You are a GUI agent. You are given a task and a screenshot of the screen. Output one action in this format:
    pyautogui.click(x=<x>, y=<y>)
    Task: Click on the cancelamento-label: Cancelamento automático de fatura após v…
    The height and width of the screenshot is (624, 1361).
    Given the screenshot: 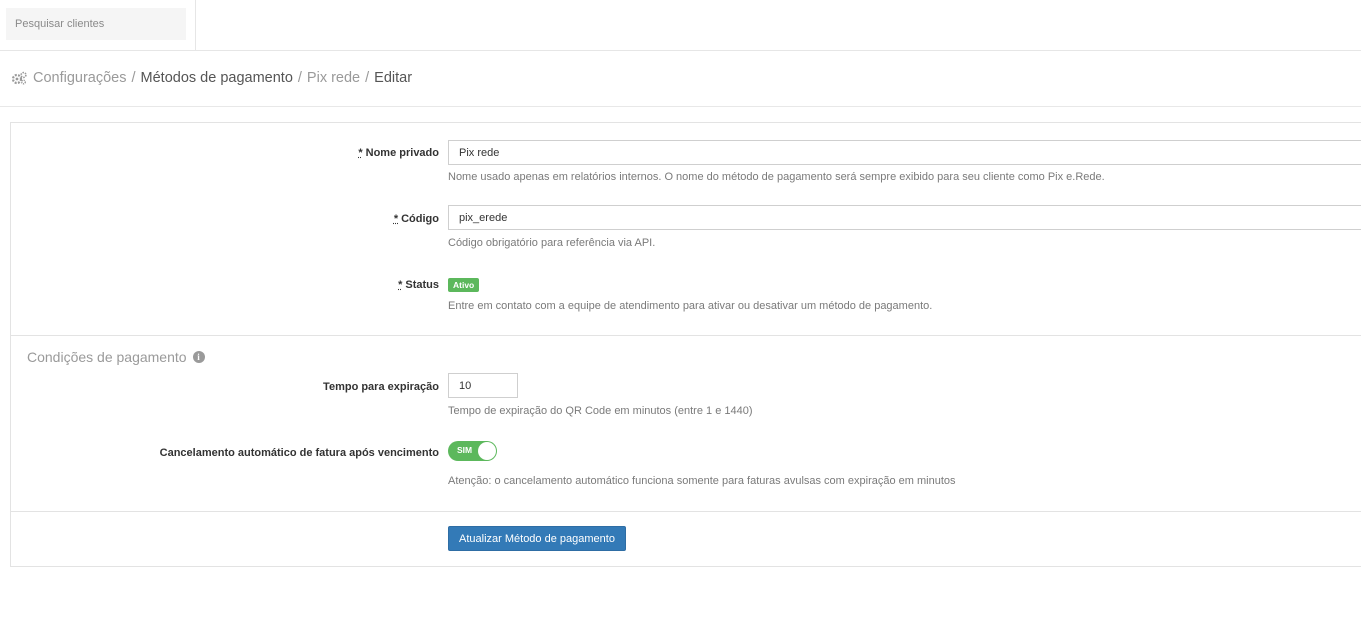 What is the action you would take?
    pyautogui.click(x=299, y=453)
    